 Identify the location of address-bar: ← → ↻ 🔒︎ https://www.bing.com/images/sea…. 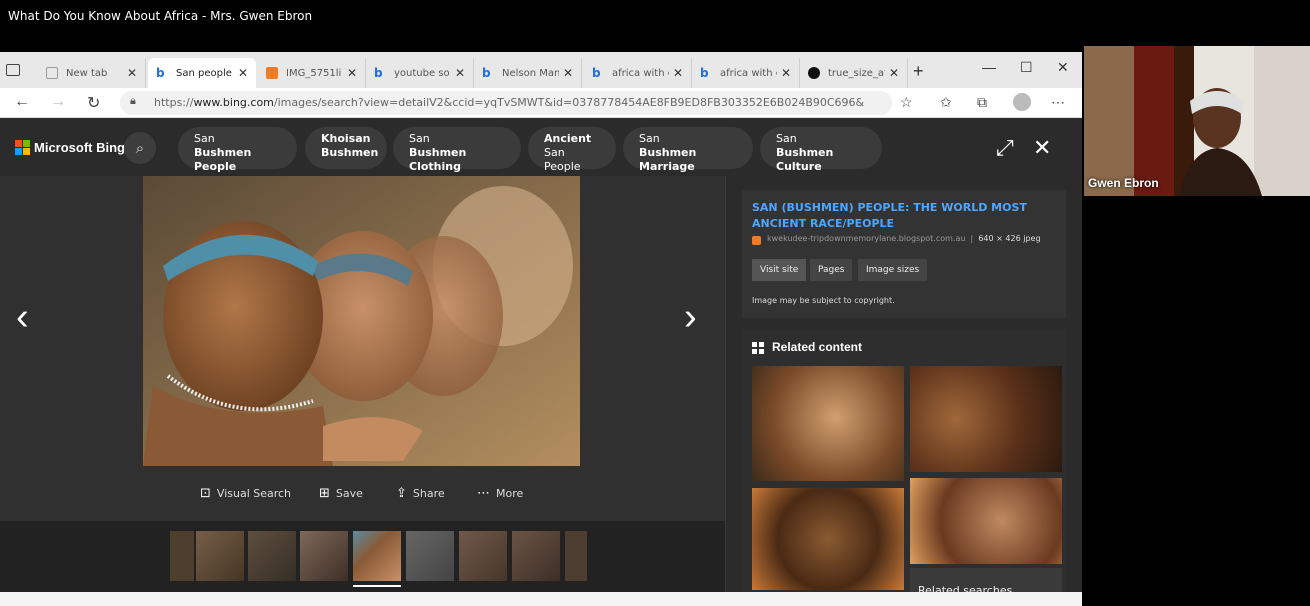
(541, 103).